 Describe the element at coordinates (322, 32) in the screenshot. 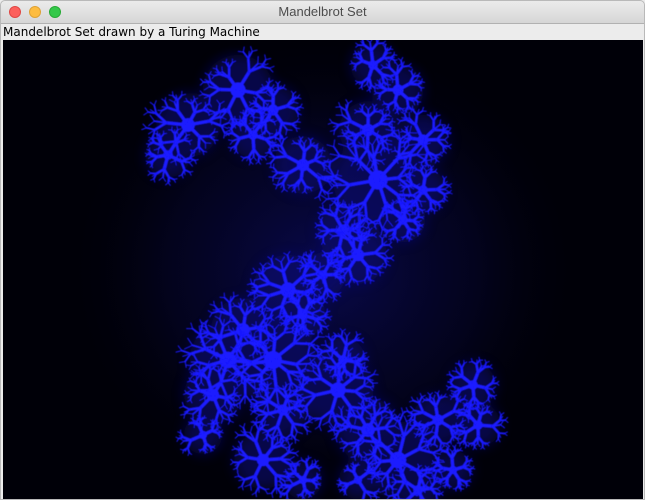

I see `heading-bar: Mandelbrot Set drawn by a Turing Machine` at that location.